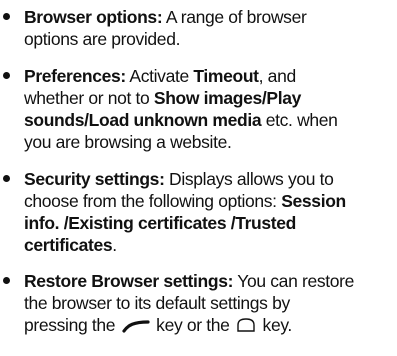 The height and width of the screenshot is (356, 397). Describe the element at coordinates (159, 76) in the screenshot. I see `item-body: Activate` at that location.